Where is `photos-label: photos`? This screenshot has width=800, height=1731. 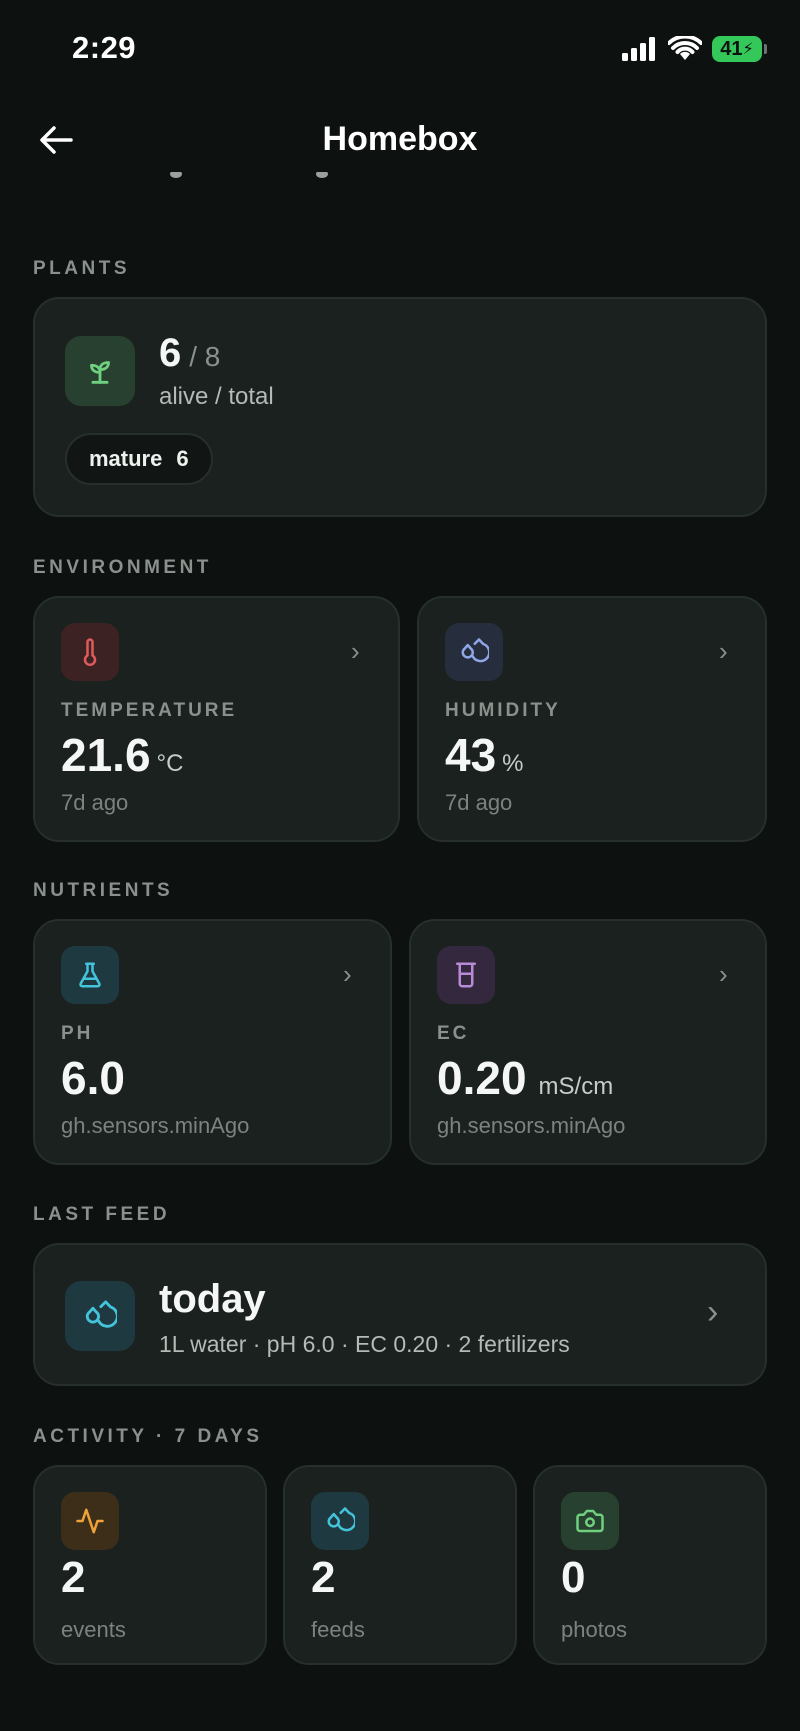
photos-label: photos is located at coordinates (594, 1629).